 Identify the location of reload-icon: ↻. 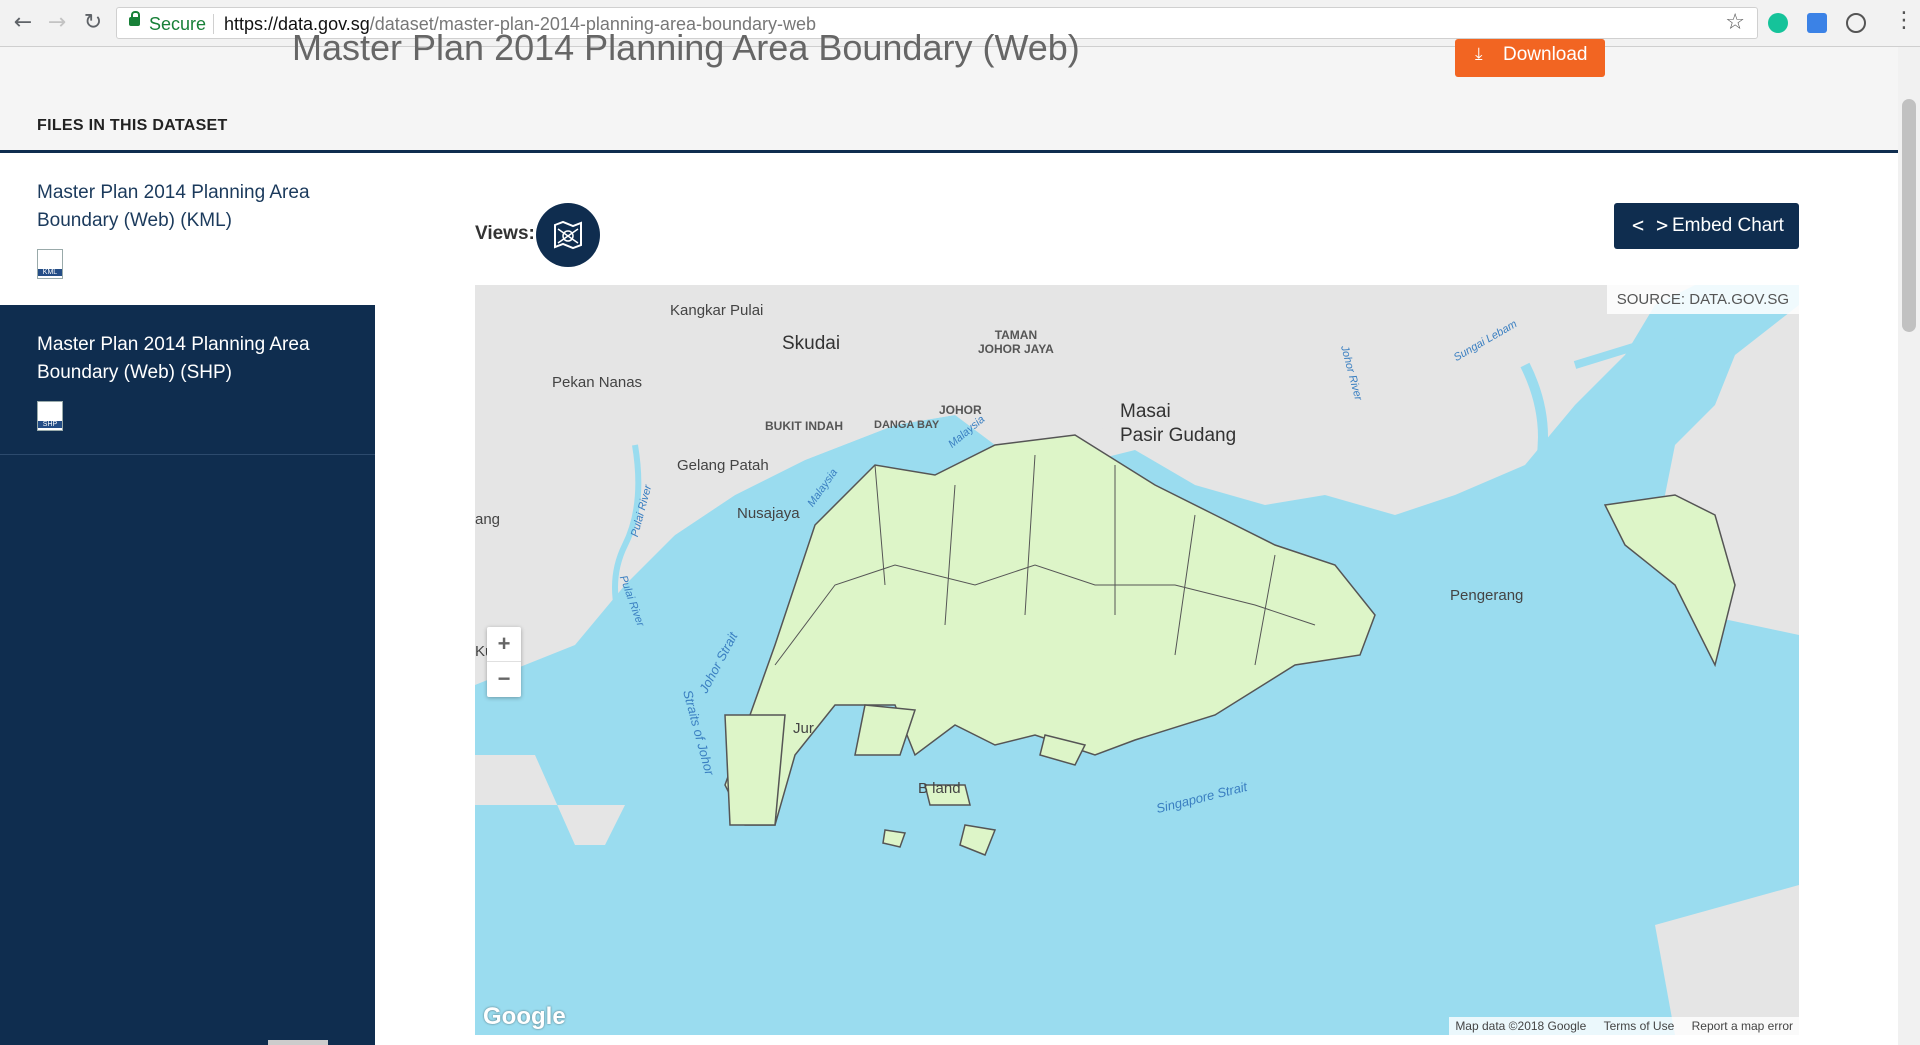
(93, 23).